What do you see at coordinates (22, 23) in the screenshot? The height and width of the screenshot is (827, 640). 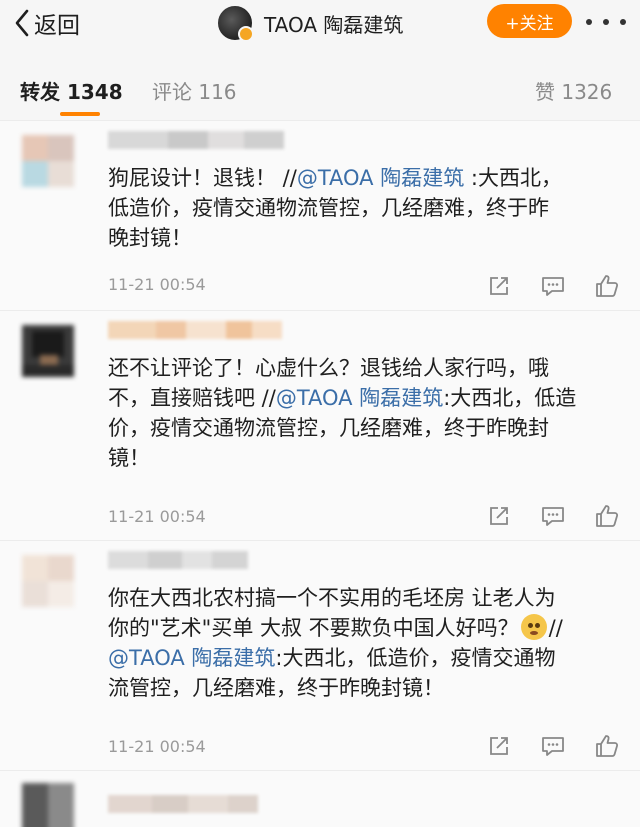 I see `chevron-left-icon` at bounding box center [22, 23].